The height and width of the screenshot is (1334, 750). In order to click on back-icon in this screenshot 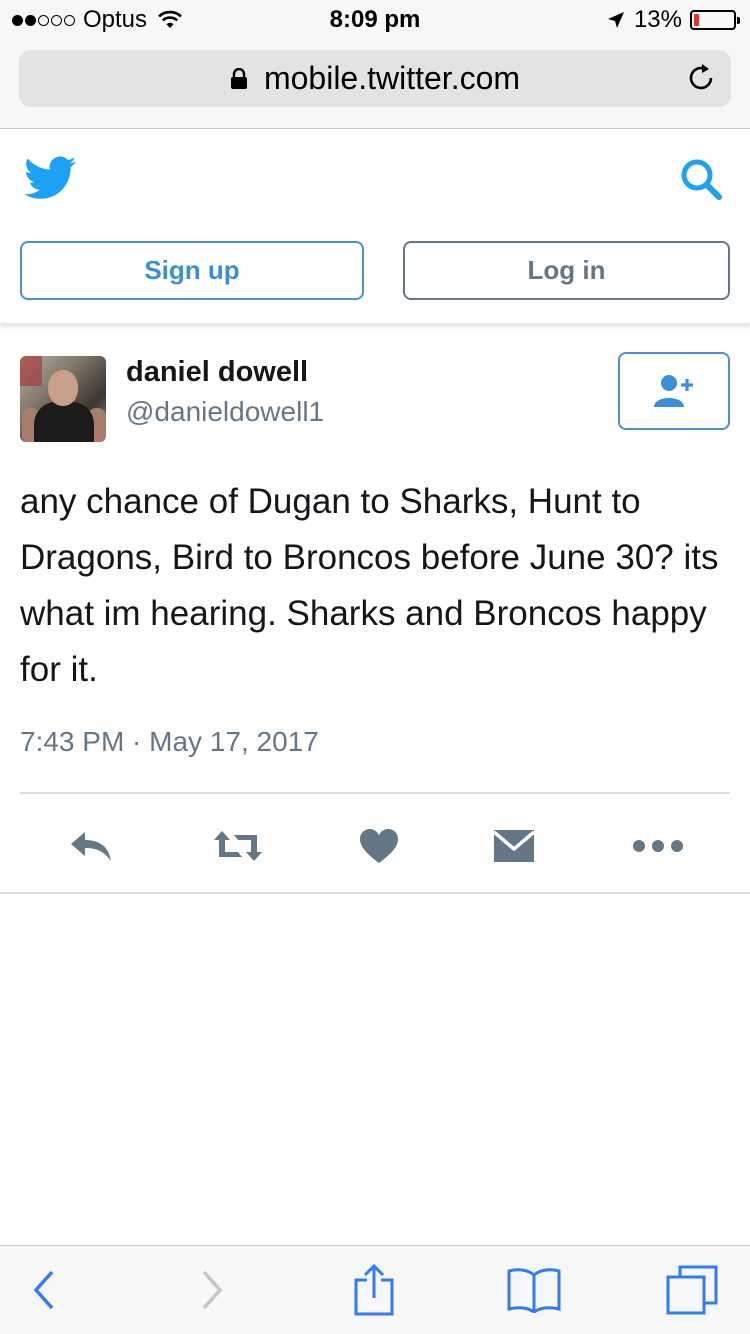, I will do `click(44, 1290)`.